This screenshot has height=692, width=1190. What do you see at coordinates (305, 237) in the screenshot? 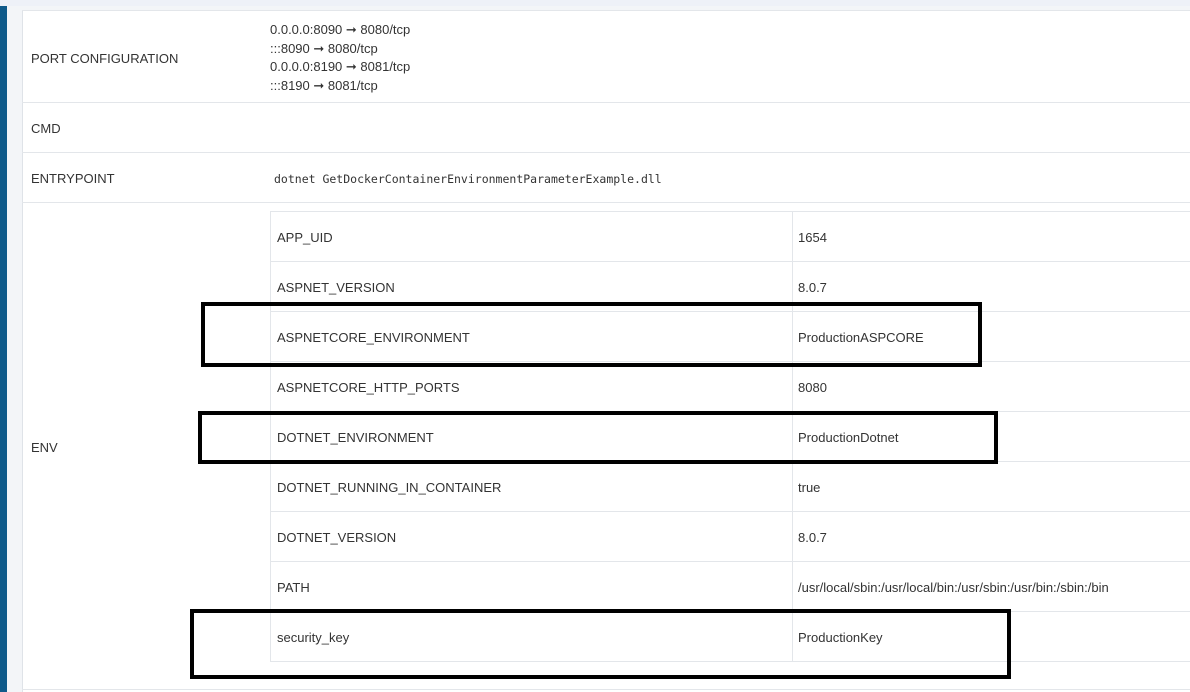
I see `env-variable-name: APP_UID` at bounding box center [305, 237].